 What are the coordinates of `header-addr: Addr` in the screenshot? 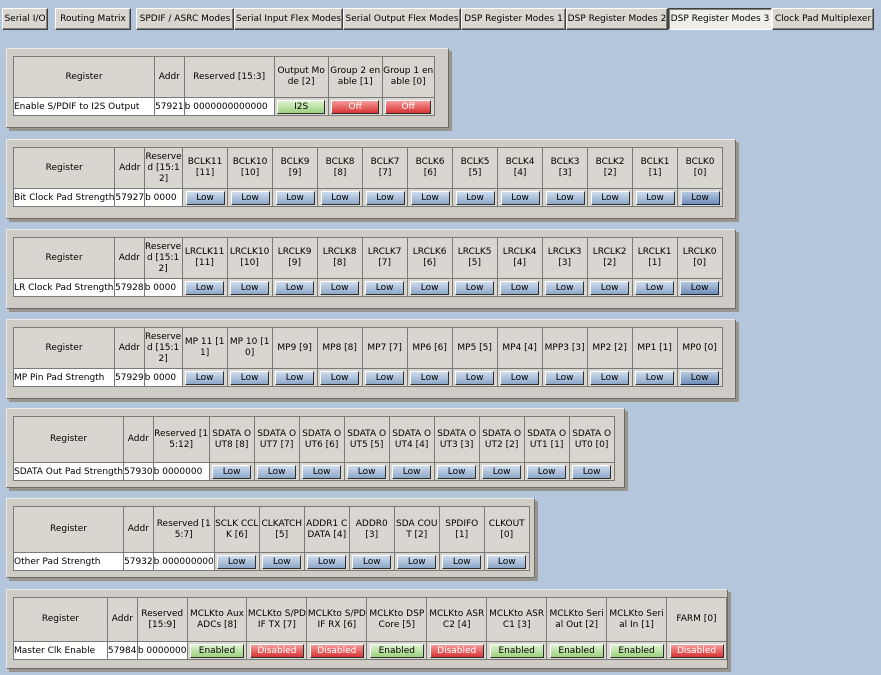 It's located at (130, 168).